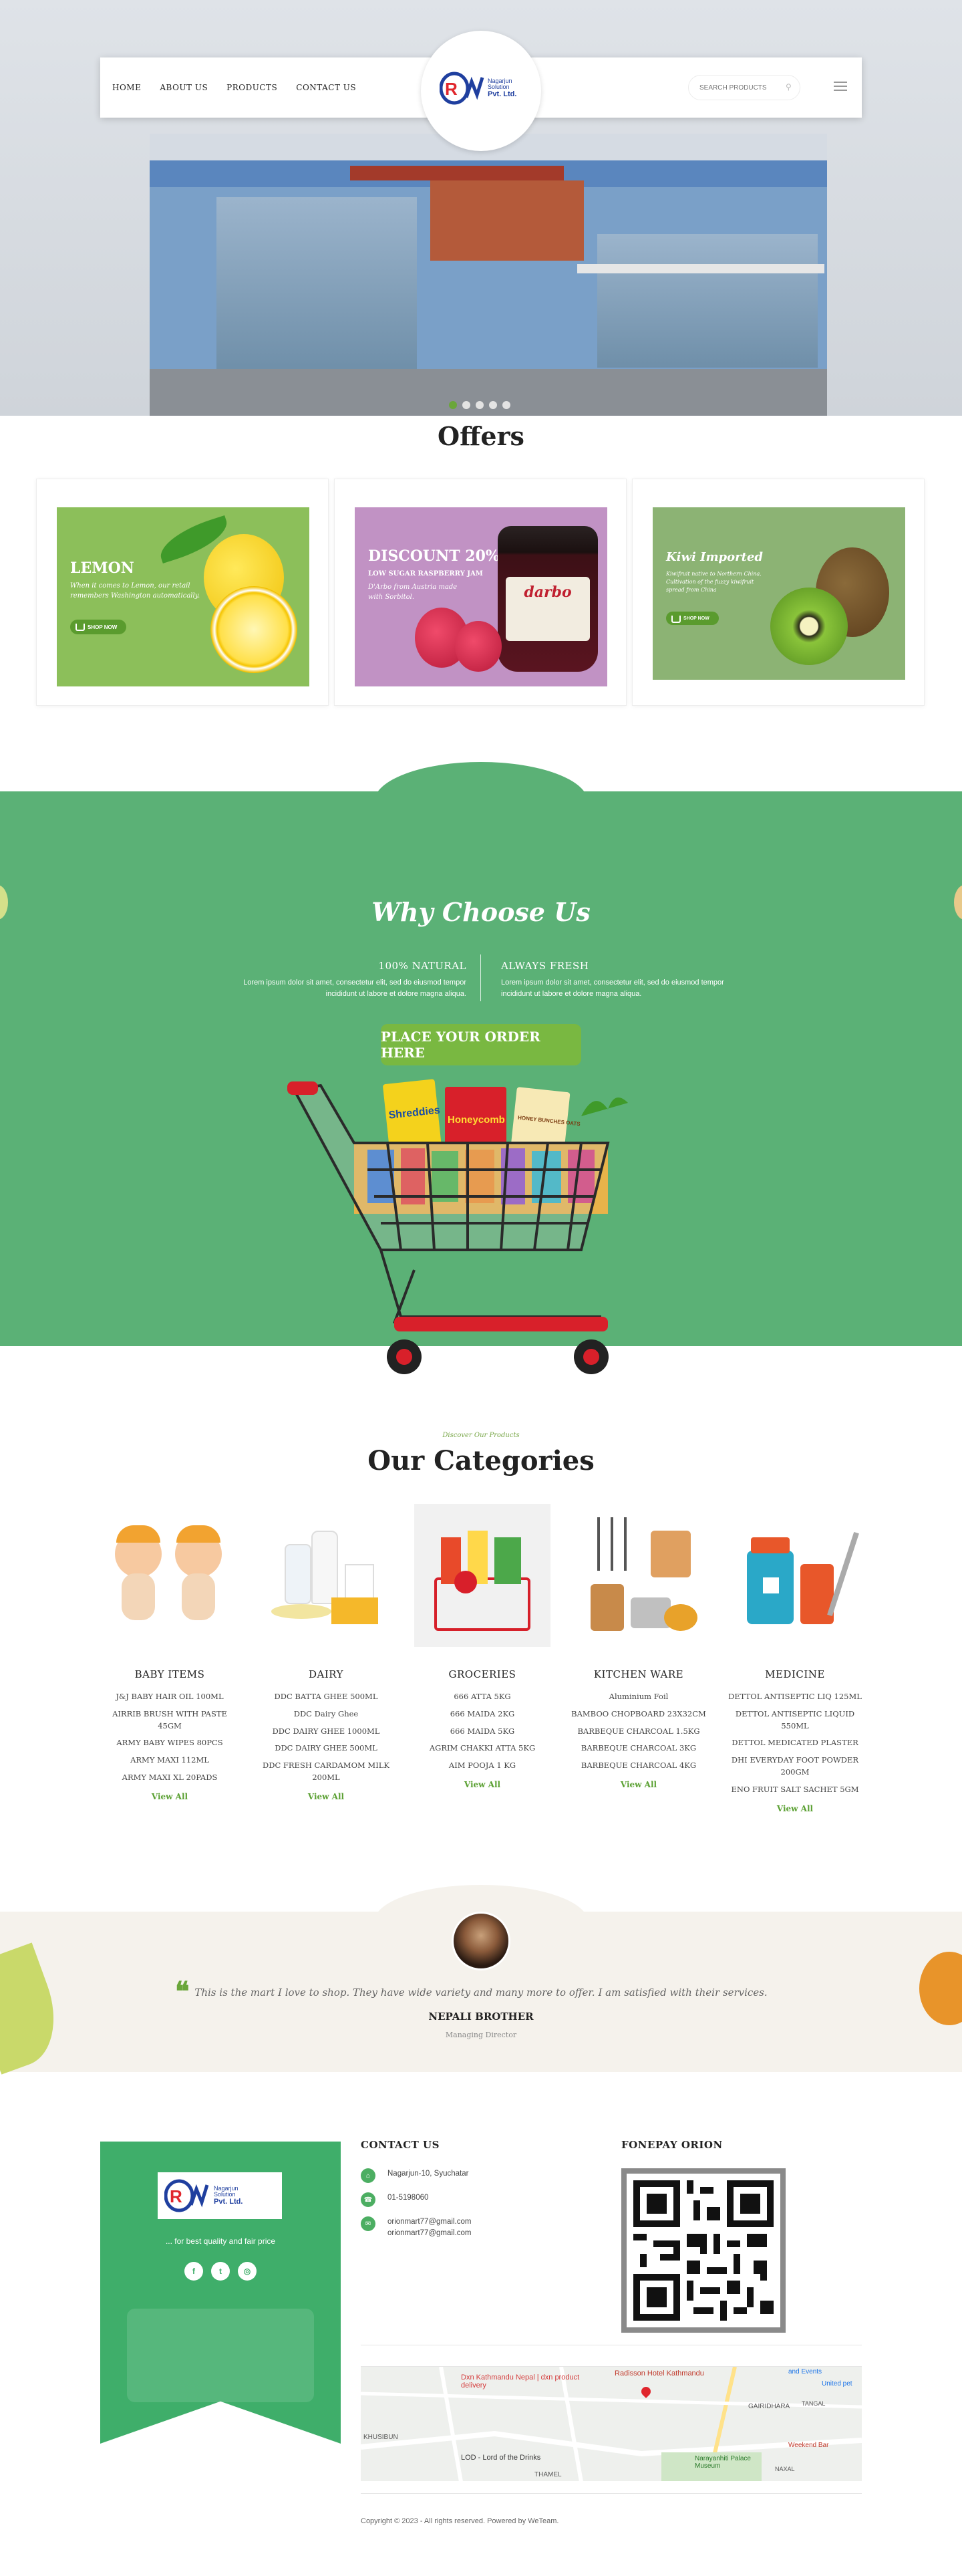  I want to click on baby-items-image, so click(170, 1576).